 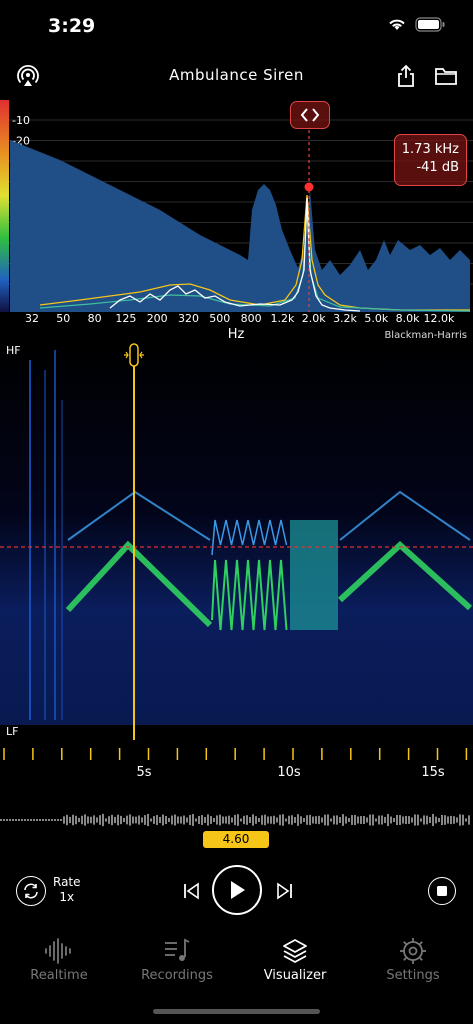 I want to click on time-label-15s: 15s, so click(x=433, y=772).